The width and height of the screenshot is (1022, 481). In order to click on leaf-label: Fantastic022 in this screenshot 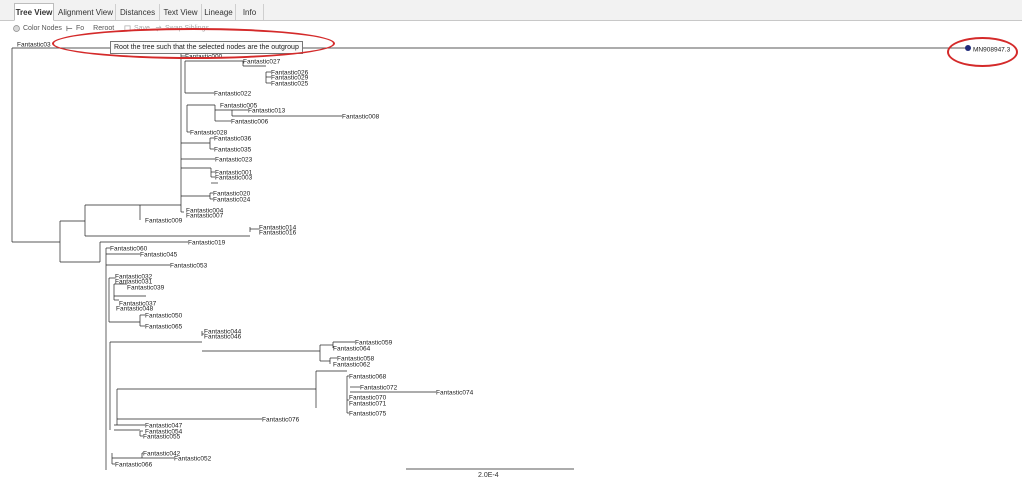, I will do `click(233, 93)`.